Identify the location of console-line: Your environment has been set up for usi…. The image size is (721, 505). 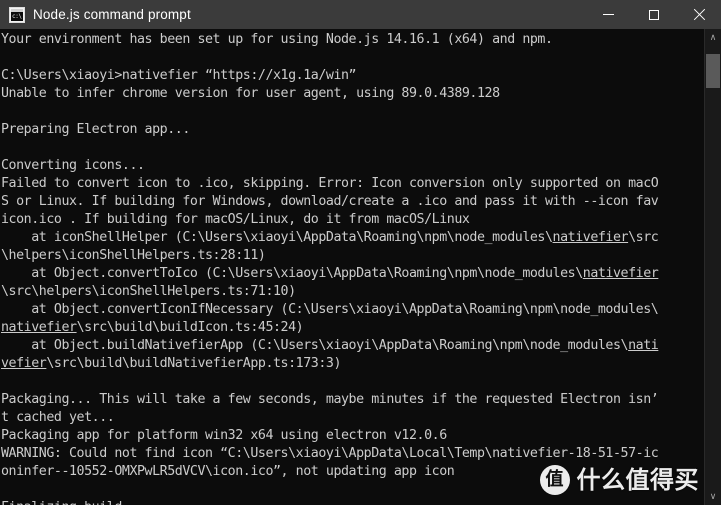
(352, 40).